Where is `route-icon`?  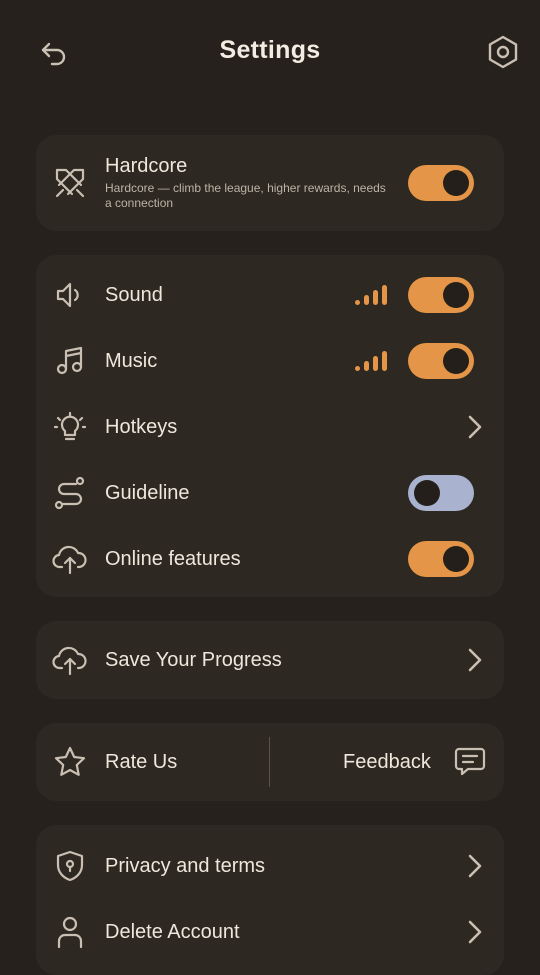
route-icon is located at coordinates (69, 493).